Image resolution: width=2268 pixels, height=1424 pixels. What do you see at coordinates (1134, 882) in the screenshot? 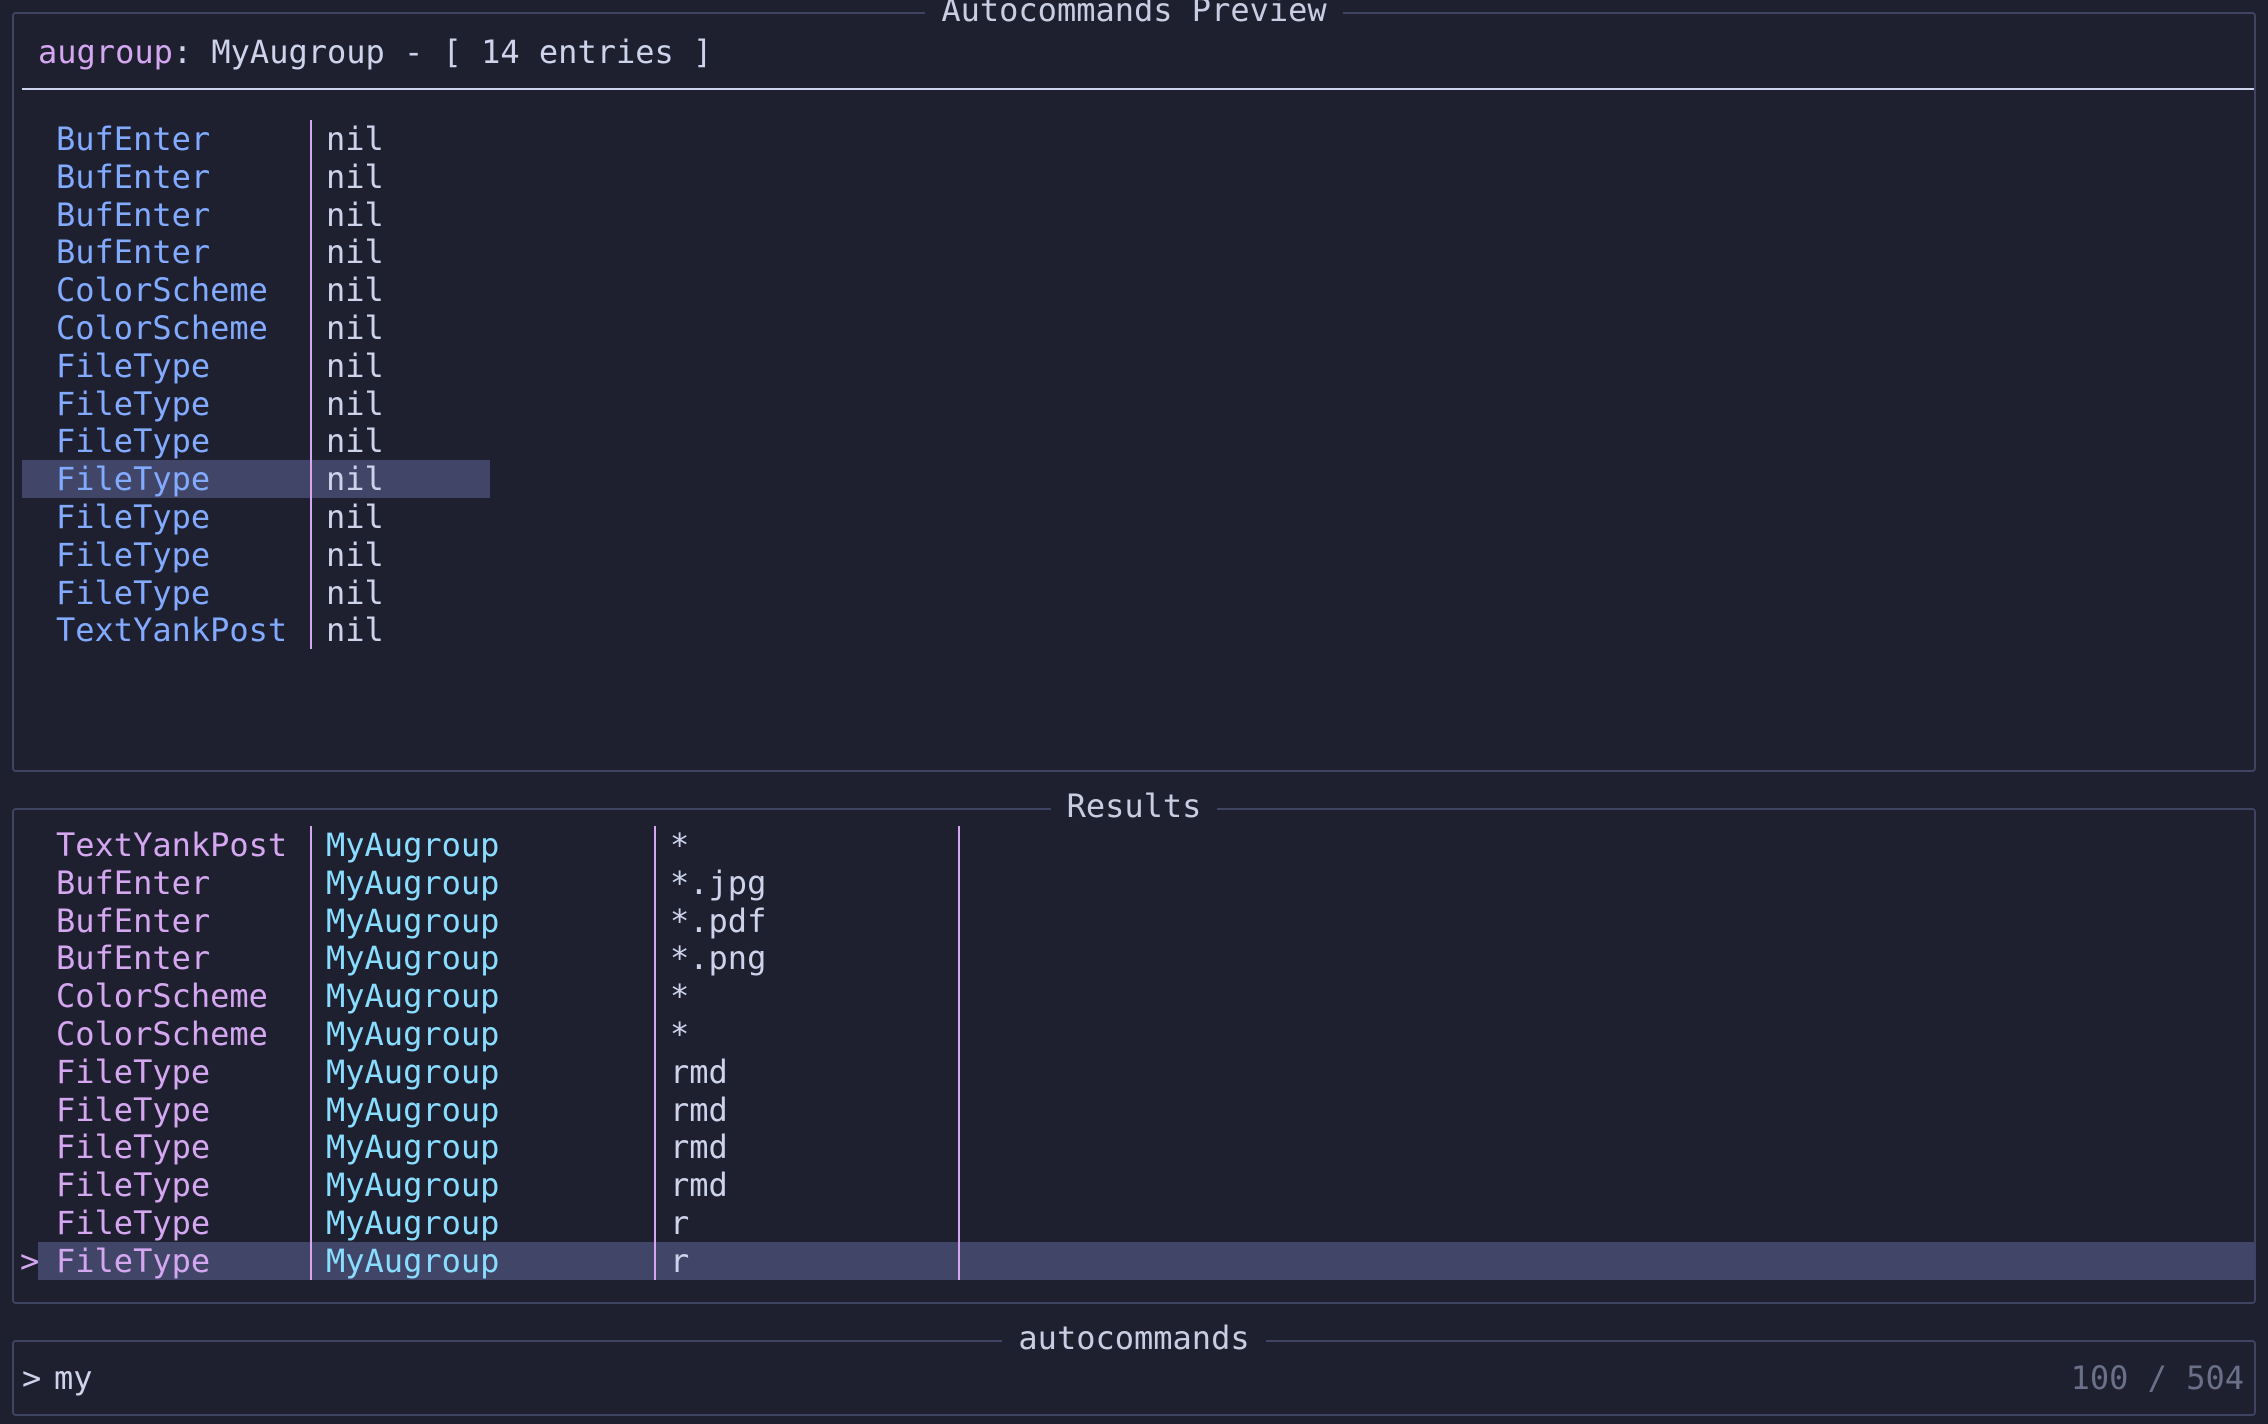
I see `result-row: BufEnter MyAugroup *.jpg` at bounding box center [1134, 882].